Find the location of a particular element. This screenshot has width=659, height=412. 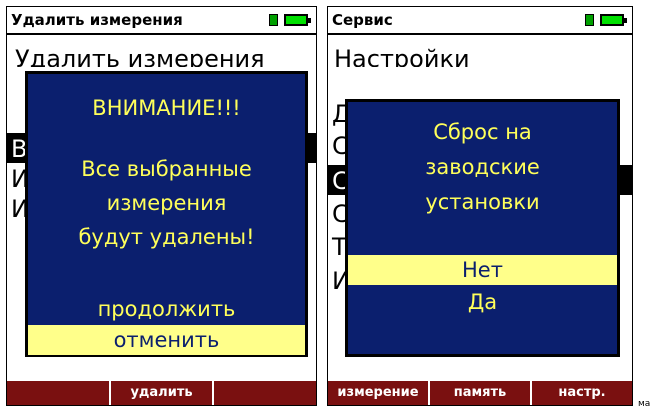

dialog-heading: ВНИМАНИЕ!!! is located at coordinates (166, 108).